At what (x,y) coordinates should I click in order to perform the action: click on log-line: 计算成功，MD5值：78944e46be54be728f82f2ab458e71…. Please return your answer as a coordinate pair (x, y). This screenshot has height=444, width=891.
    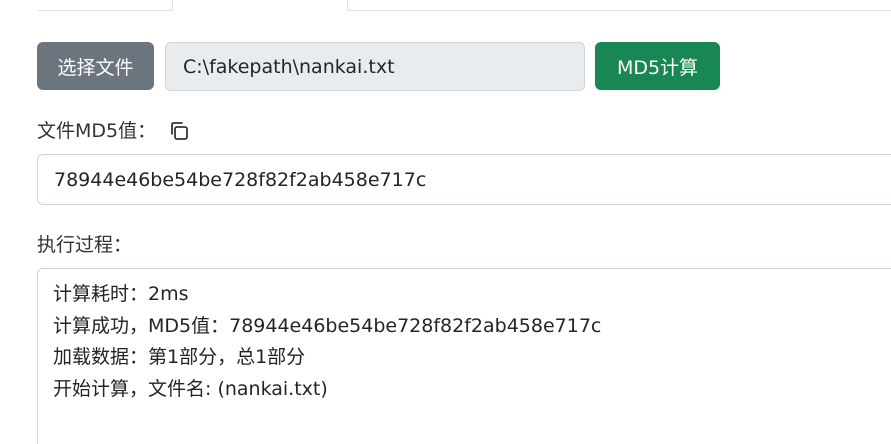
    Looking at the image, I should click on (327, 325).